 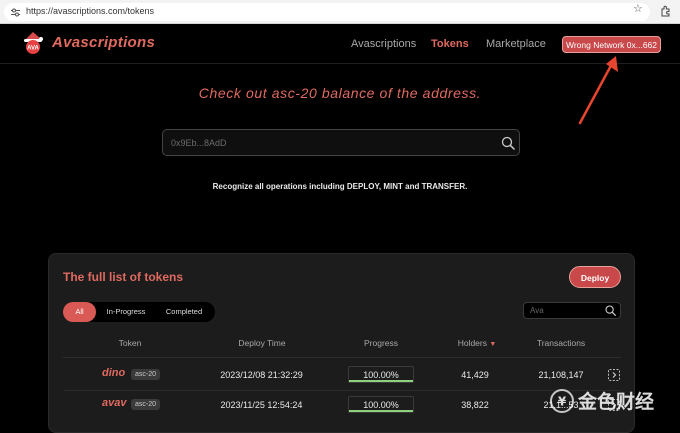 I want to click on token-name: avav, so click(x=114, y=403).